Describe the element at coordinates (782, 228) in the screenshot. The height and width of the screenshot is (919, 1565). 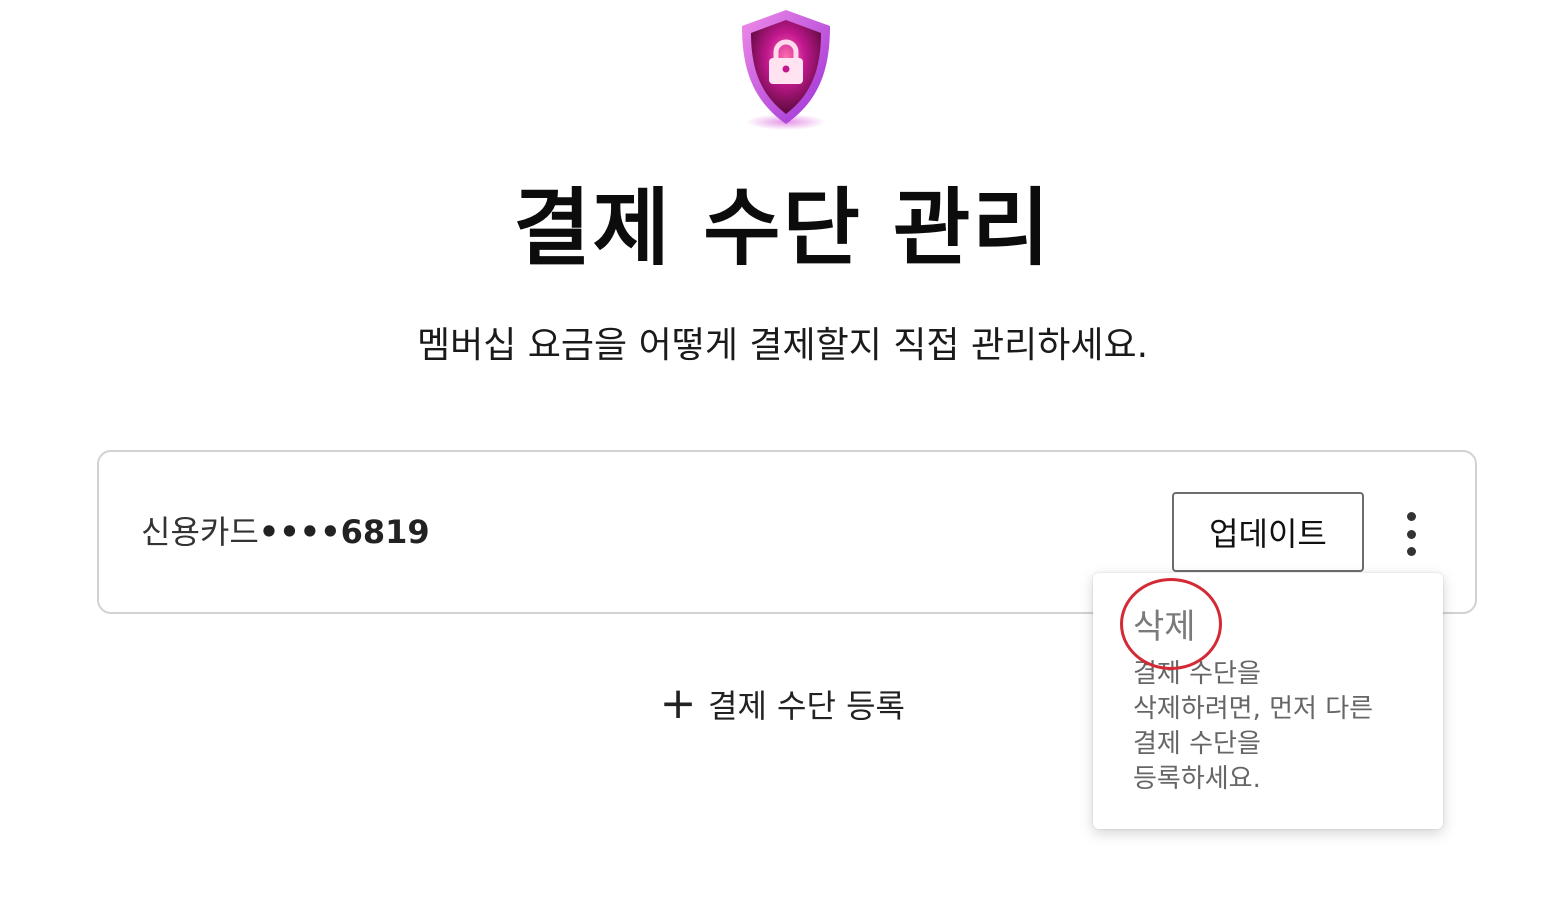
I see `page-title: 결제 수단 관리` at that location.